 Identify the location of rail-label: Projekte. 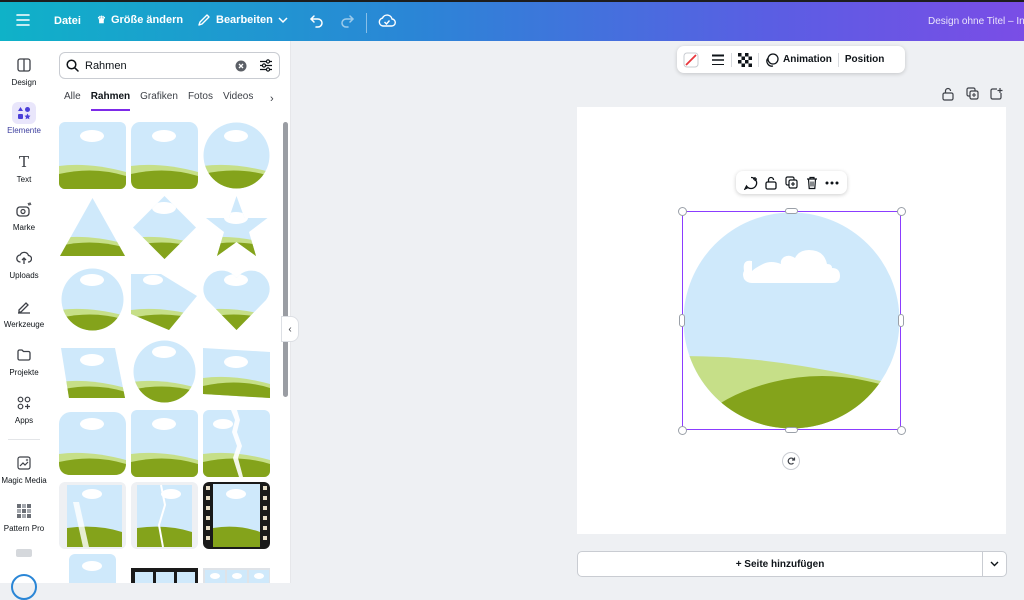
(24, 372).